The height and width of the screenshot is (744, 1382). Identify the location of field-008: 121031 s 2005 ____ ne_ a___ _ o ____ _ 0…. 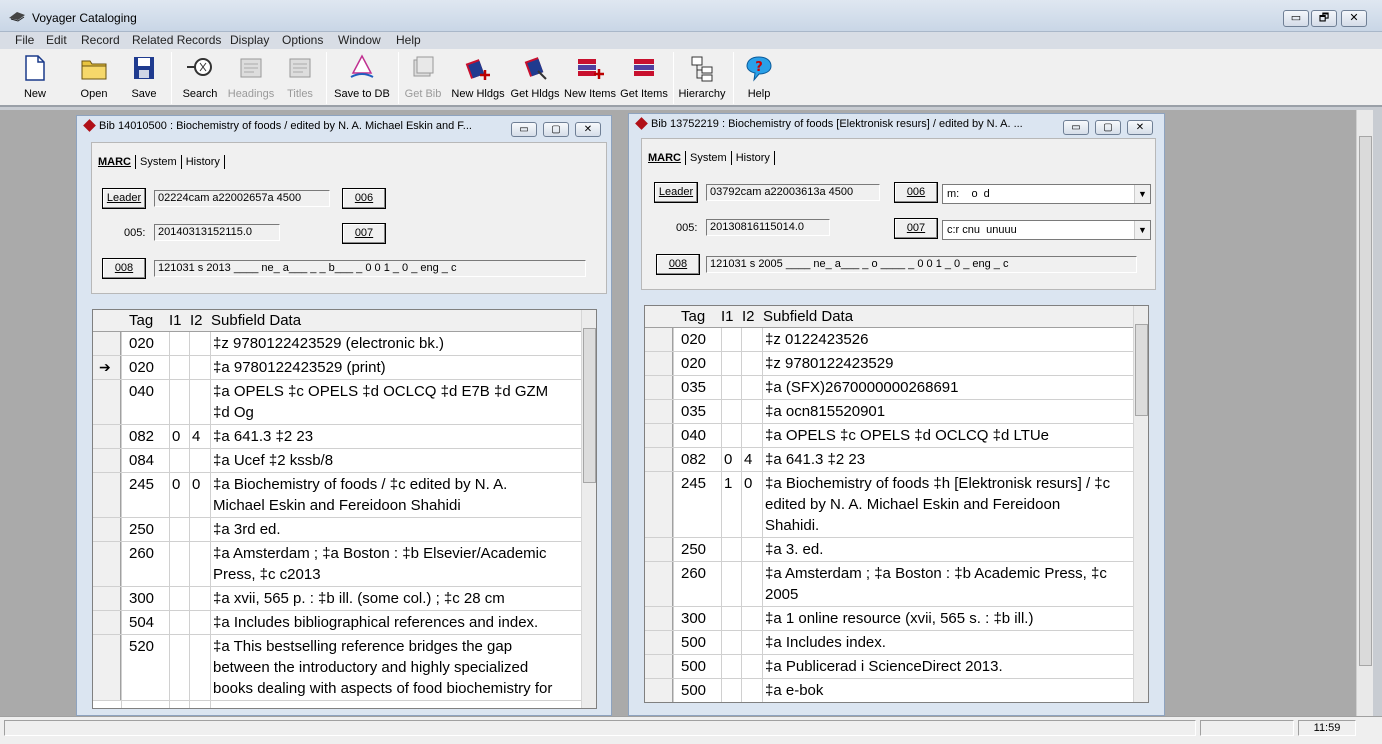
(921, 264).